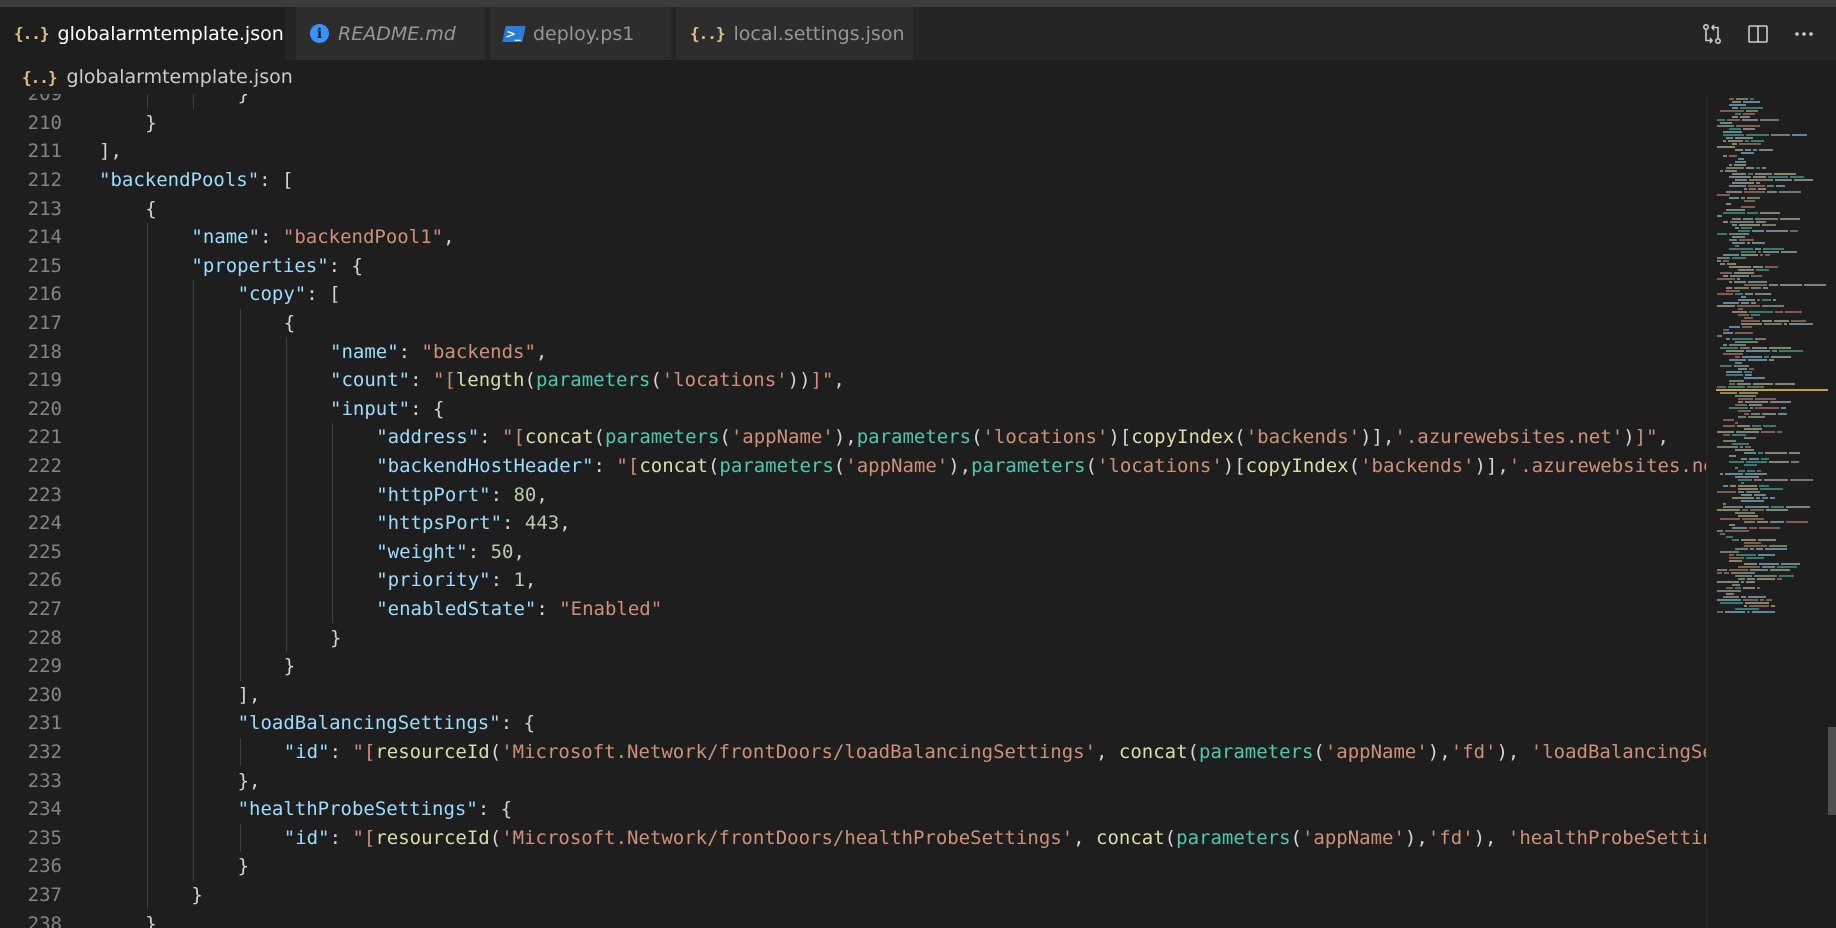  What do you see at coordinates (581, 33) in the screenshot?
I see `tab-deploy: >_ deploy.ps1` at bounding box center [581, 33].